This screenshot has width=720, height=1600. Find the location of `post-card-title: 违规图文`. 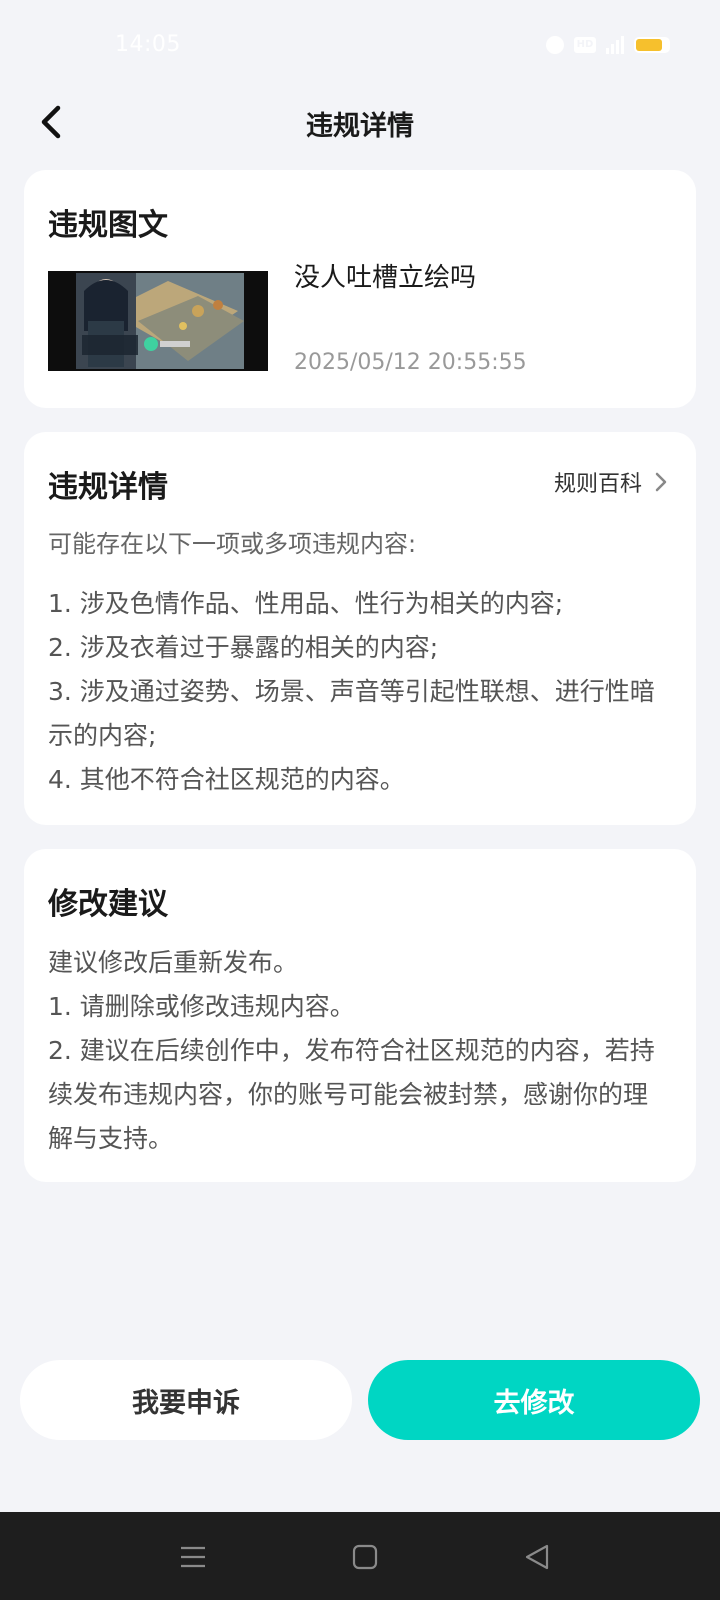

post-card-title: 违规图文 is located at coordinates (108, 225).